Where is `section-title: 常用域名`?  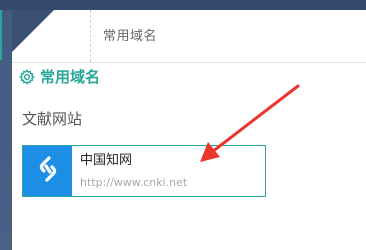 section-title: 常用域名 is located at coordinates (59, 76).